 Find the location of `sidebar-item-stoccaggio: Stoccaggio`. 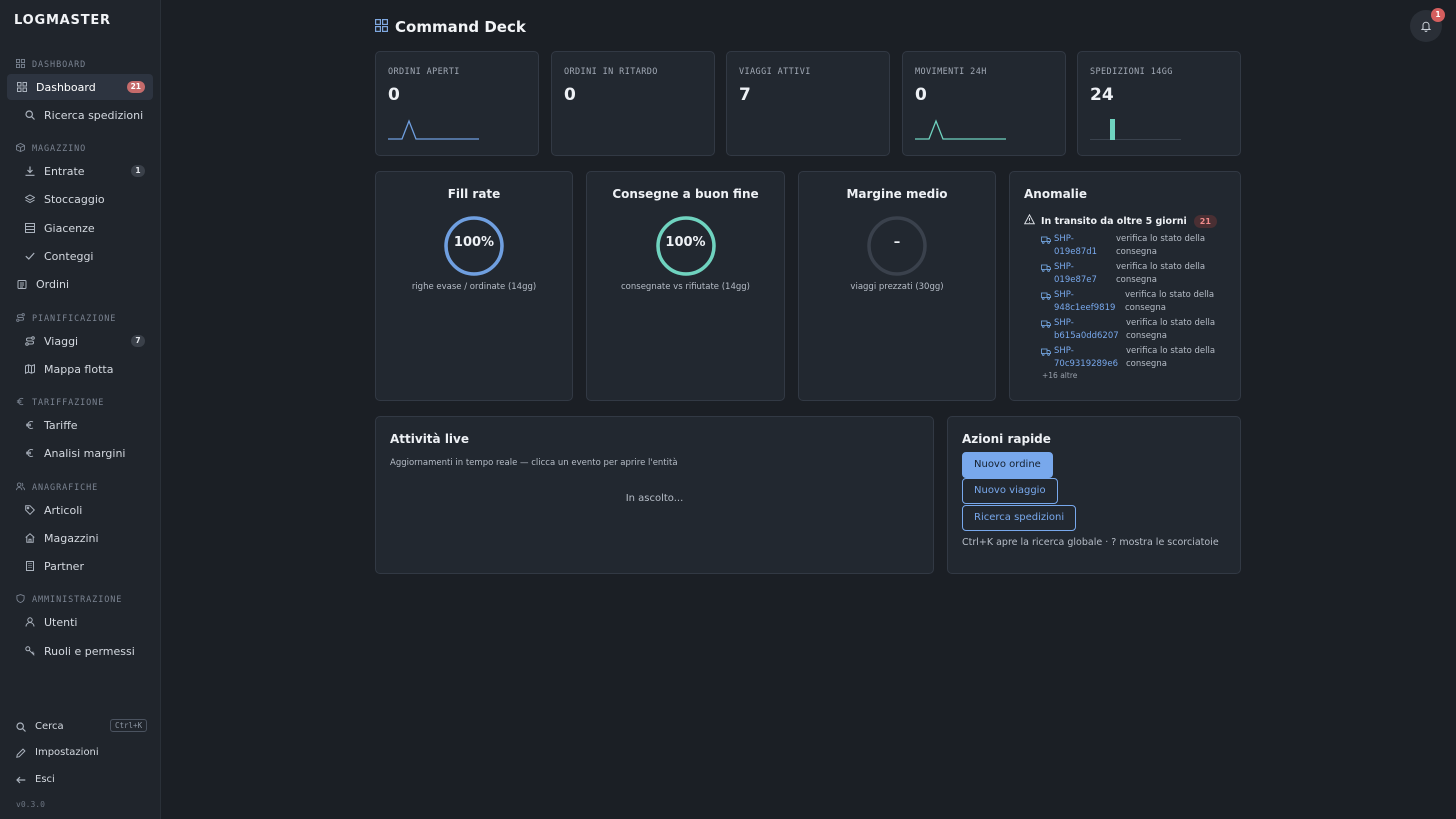

sidebar-item-stoccaggio: Stoccaggio is located at coordinates (80, 199).